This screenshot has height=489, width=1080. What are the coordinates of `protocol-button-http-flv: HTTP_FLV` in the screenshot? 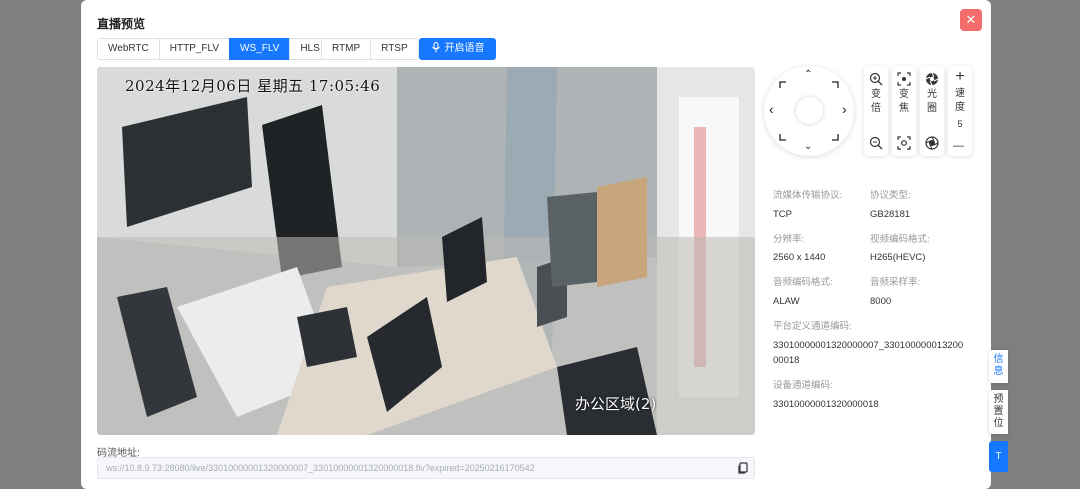 It's located at (194, 49).